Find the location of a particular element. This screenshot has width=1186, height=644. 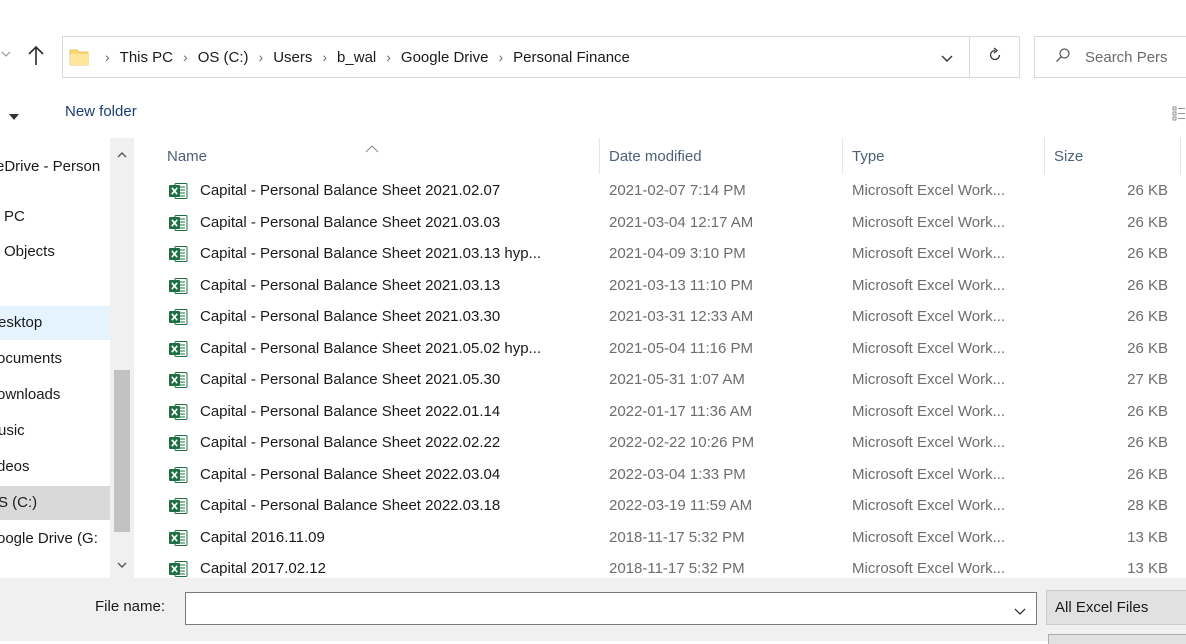

sidebar-item-desktop: esktop is located at coordinates (55, 323).